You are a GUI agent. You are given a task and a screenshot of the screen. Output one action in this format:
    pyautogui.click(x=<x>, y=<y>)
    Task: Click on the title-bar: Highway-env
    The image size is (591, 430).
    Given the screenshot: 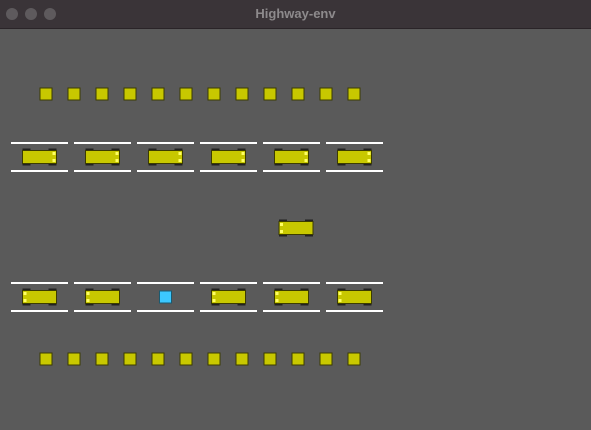 What is the action you would take?
    pyautogui.click(x=295, y=14)
    